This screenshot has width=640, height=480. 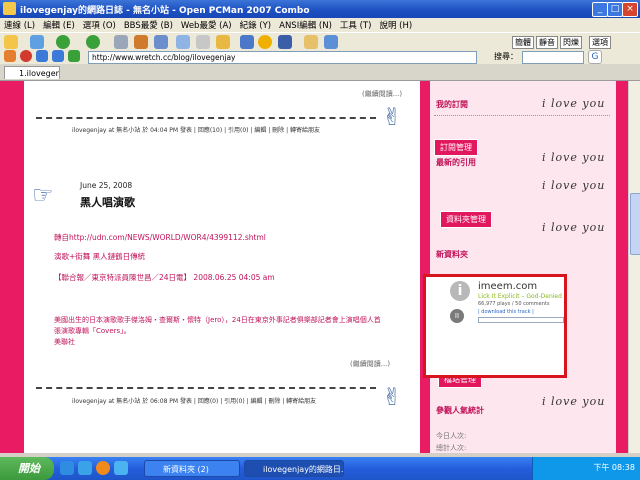 What do you see at coordinates (506, 312) in the screenshot?
I see `download-track-link: | download this track |` at bounding box center [506, 312].